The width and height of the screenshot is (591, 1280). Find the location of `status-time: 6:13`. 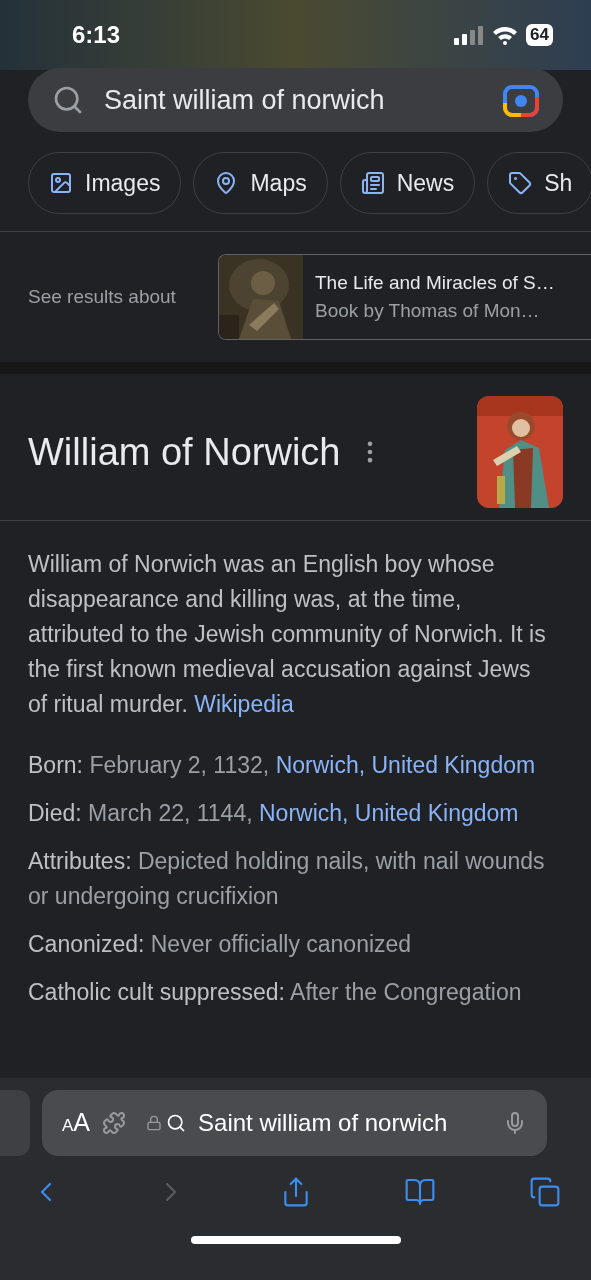

status-time: 6:13 is located at coordinates (96, 35).